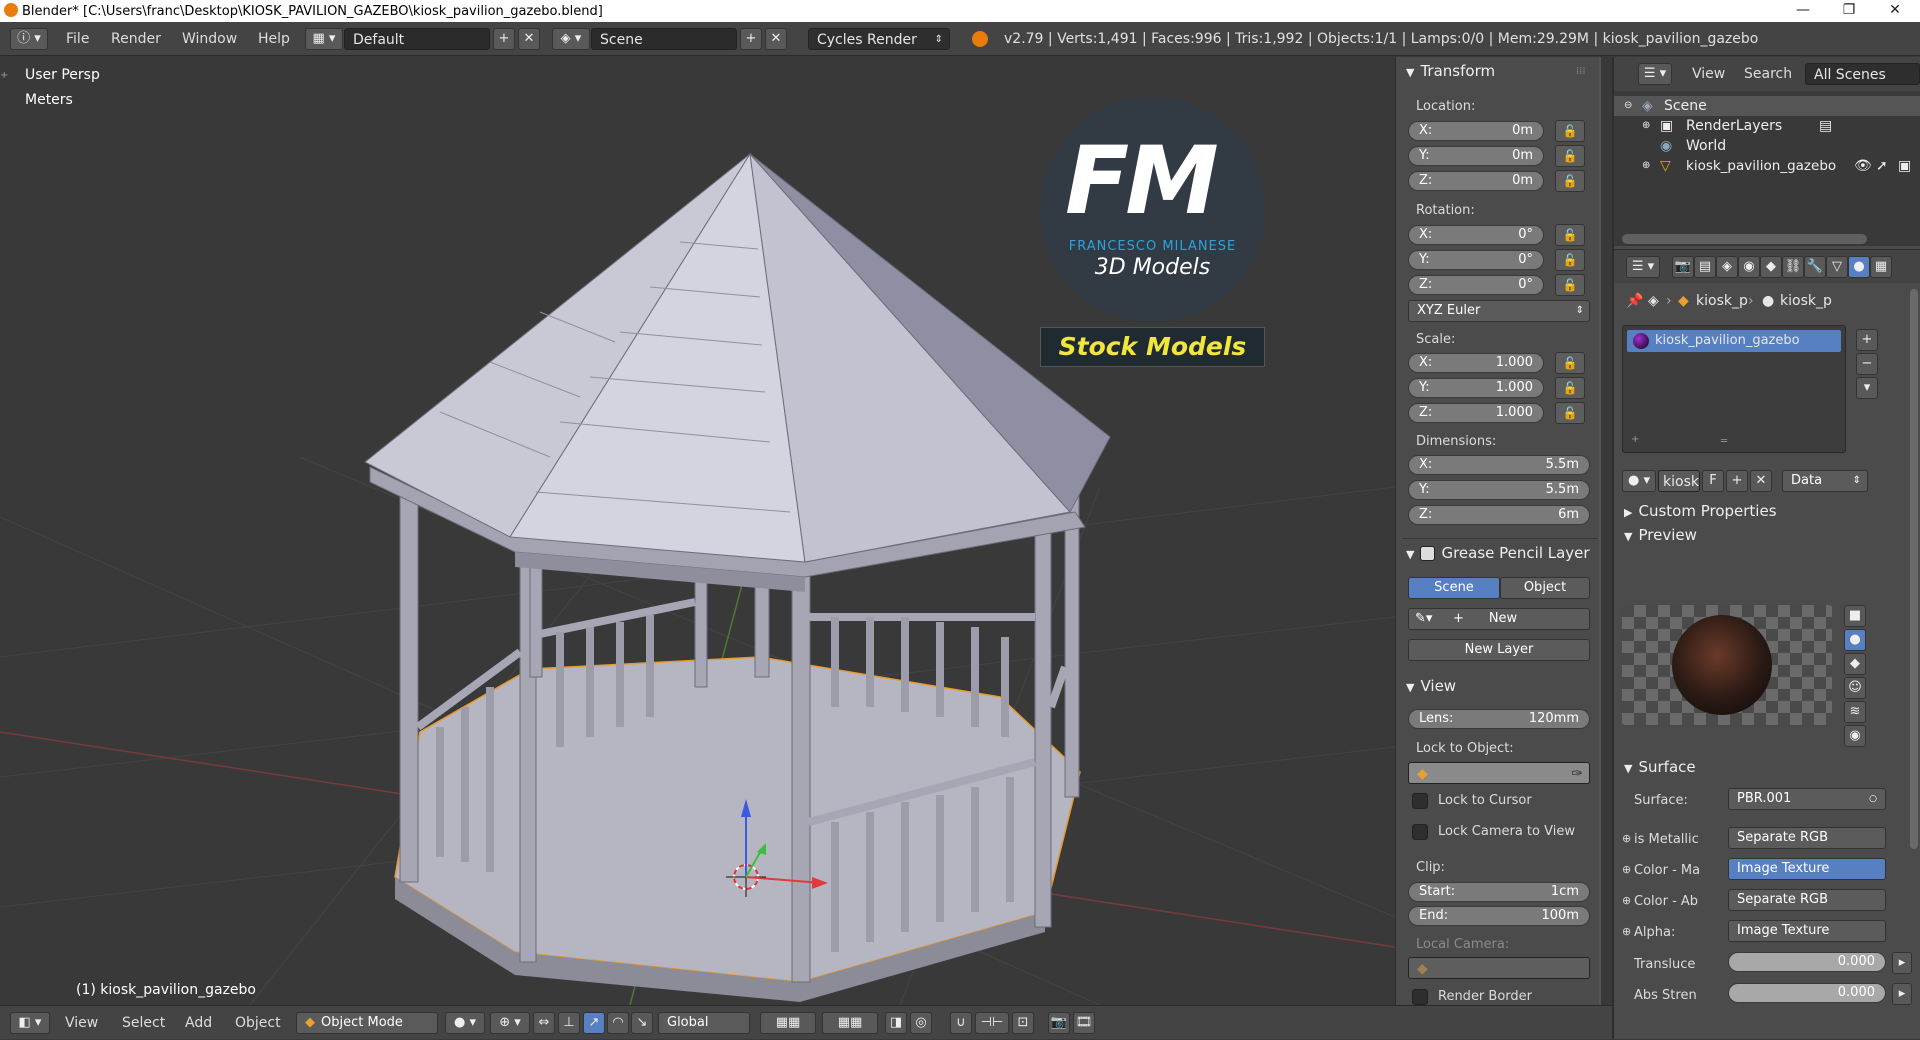 The image size is (1920, 1040). Describe the element at coordinates (921, 1023) in the screenshot. I see `proportional-edit-icon: ◎` at that location.